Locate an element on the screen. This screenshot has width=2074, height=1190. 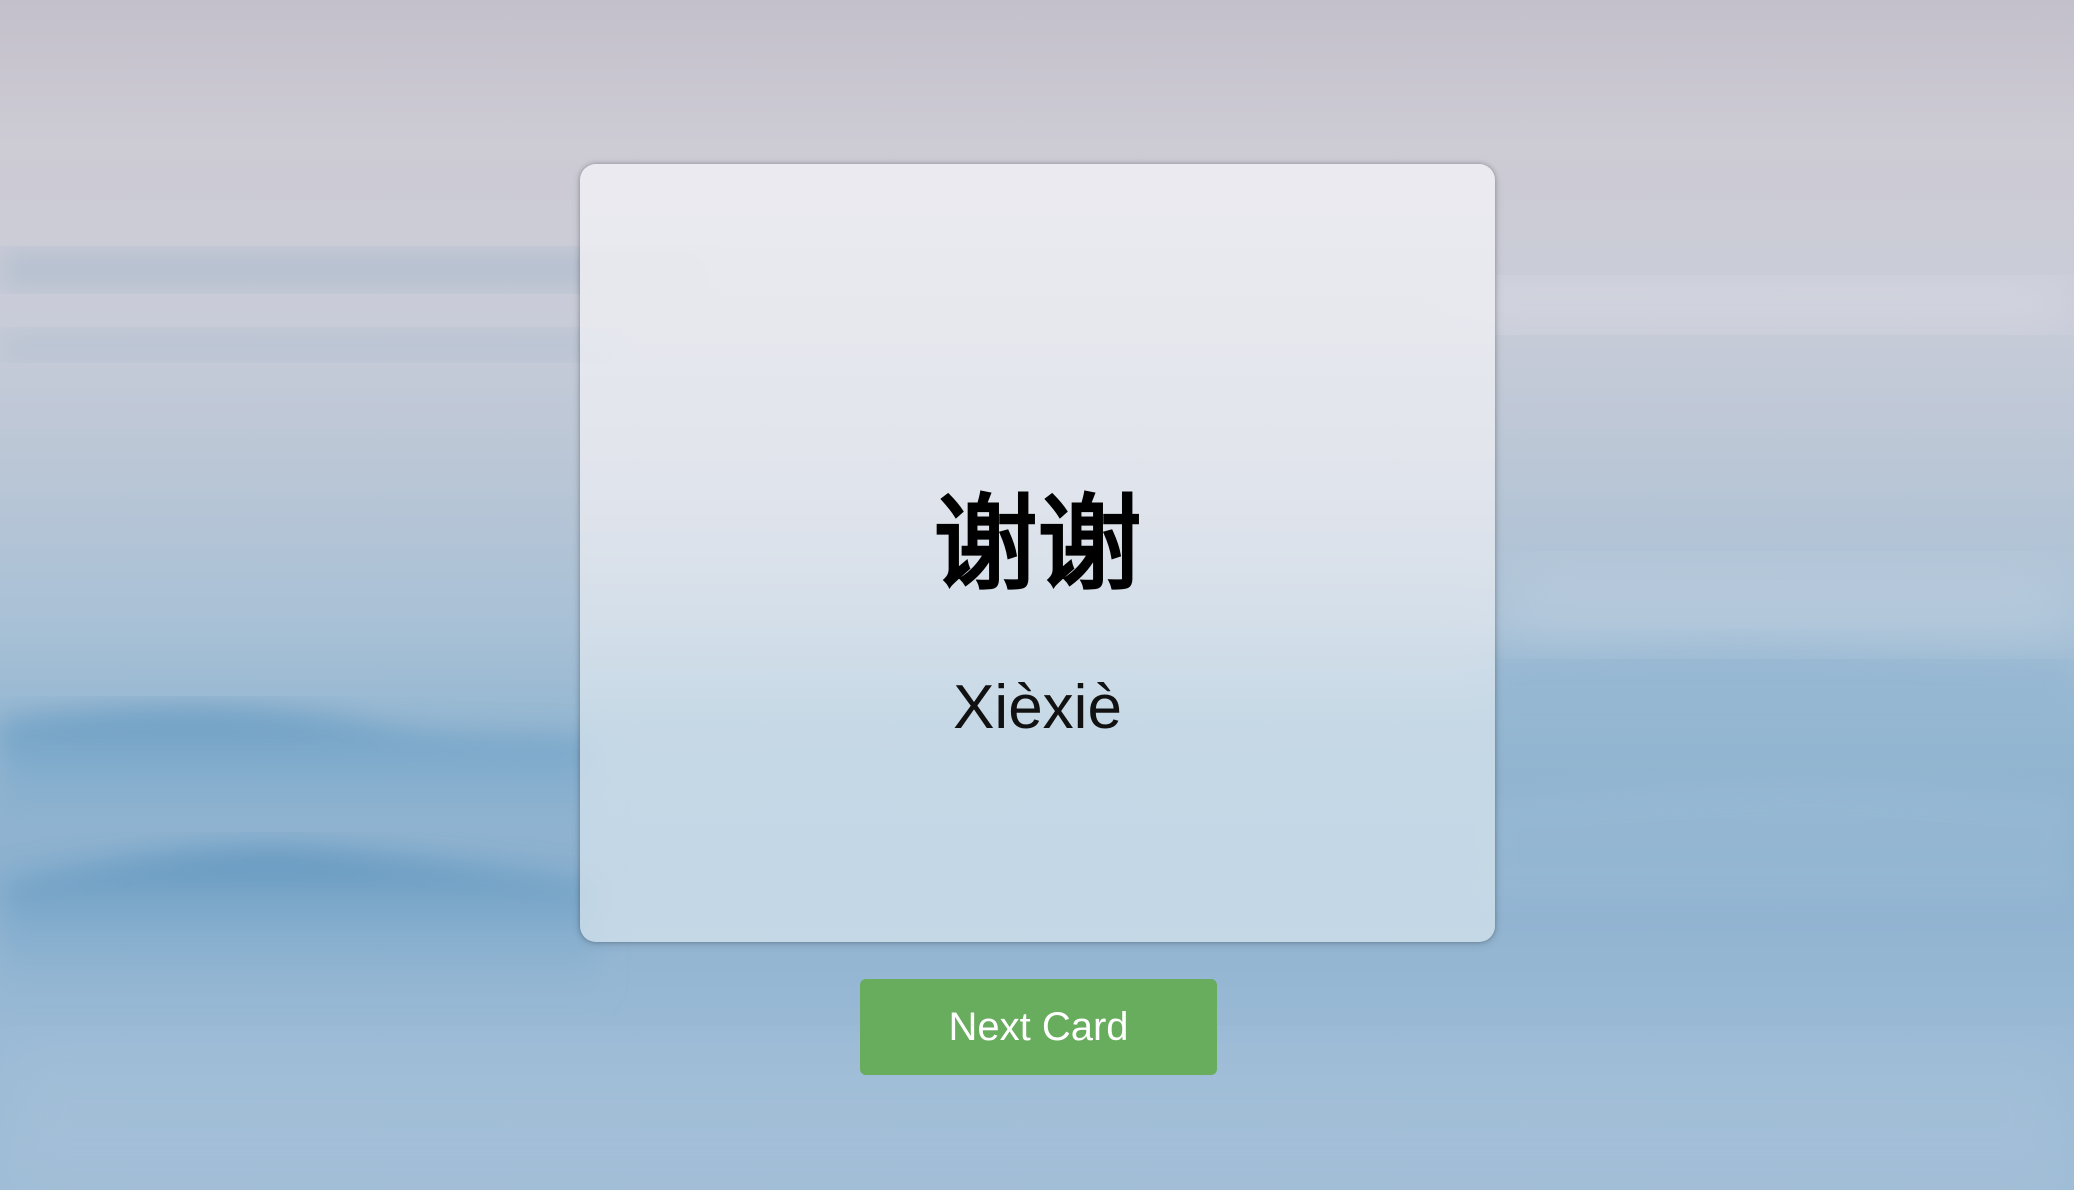
next-card-button: Next Card is located at coordinates (1038, 1027).